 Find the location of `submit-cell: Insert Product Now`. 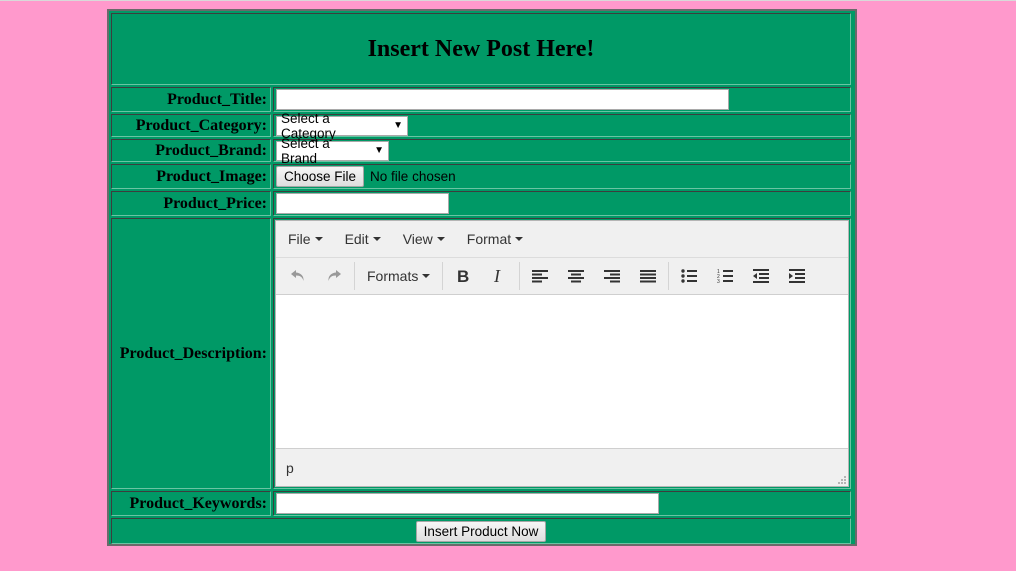

submit-cell: Insert Product Now is located at coordinates (481, 531).